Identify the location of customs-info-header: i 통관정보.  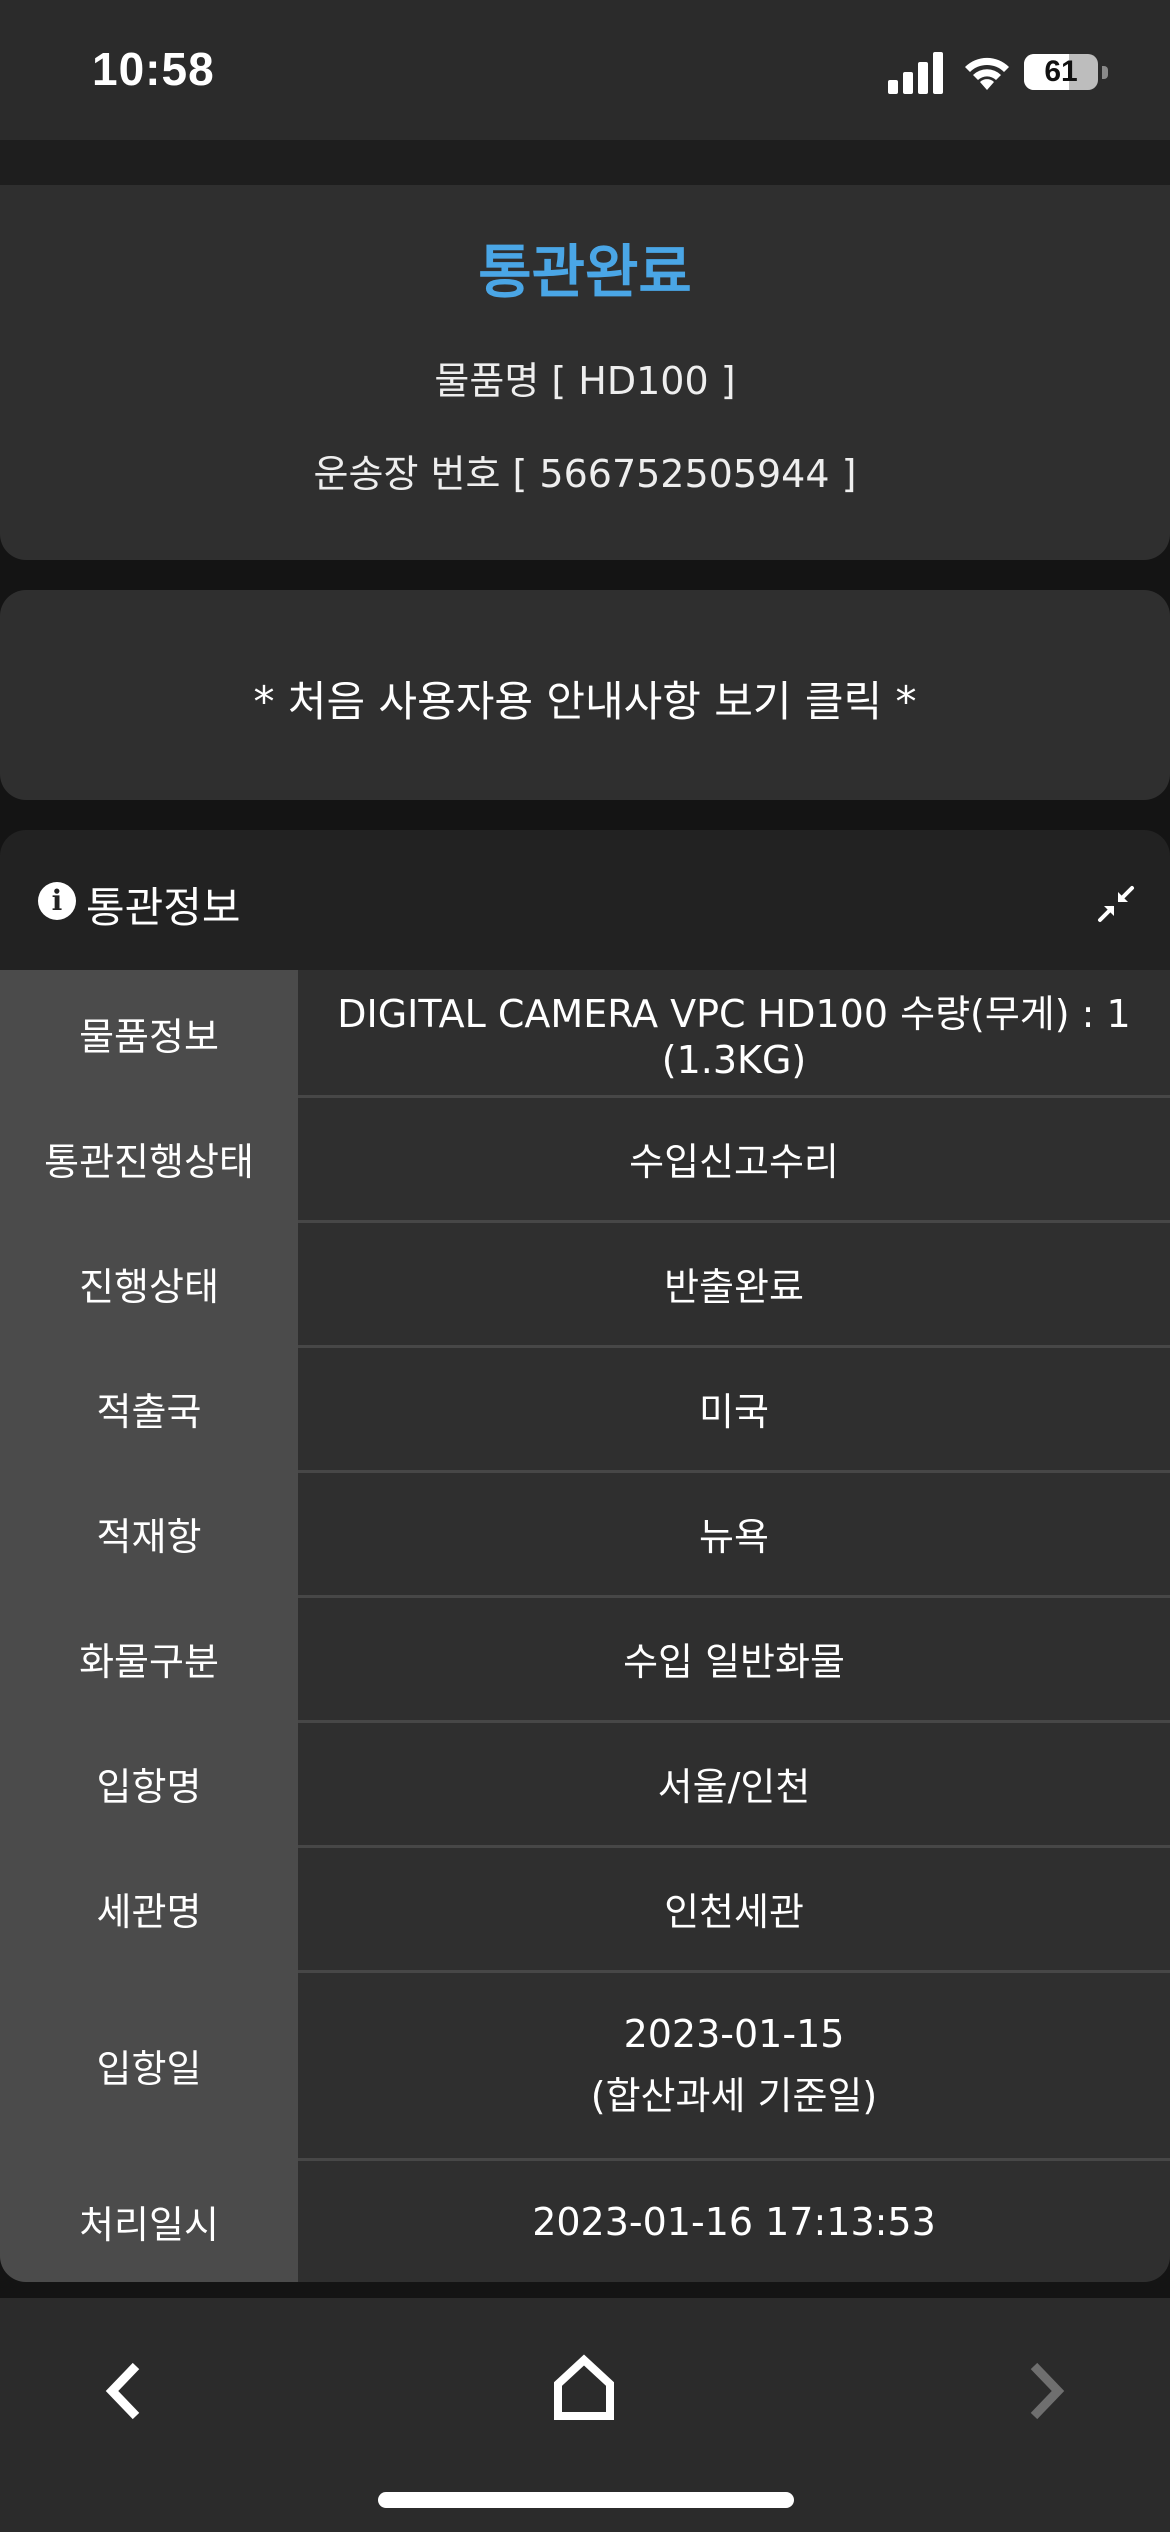
(585, 900).